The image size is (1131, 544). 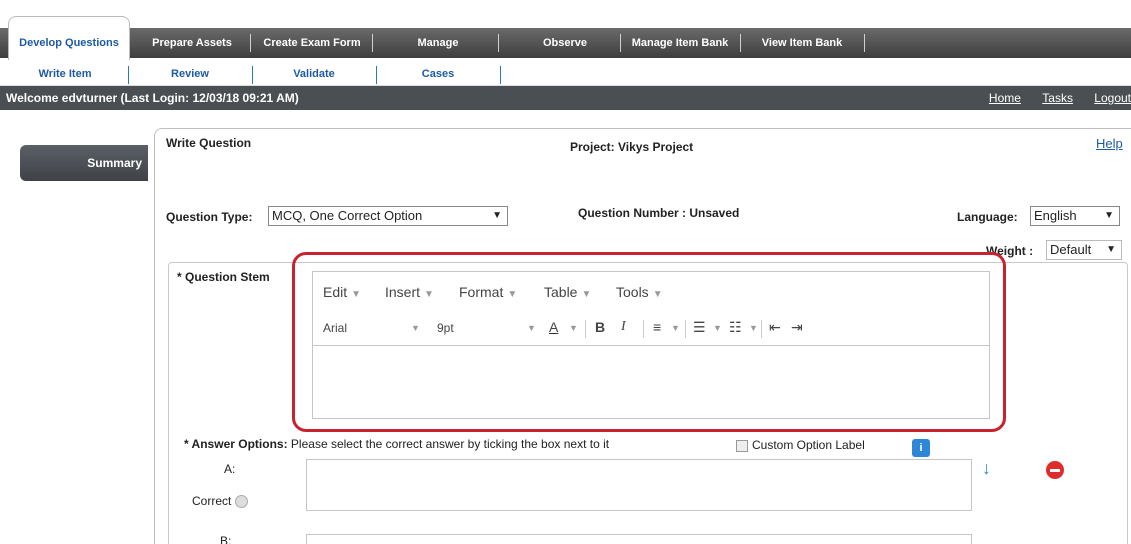 What do you see at coordinates (312, 43) in the screenshot?
I see `tab-create-exam-form: Create Exam Form` at bounding box center [312, 43].